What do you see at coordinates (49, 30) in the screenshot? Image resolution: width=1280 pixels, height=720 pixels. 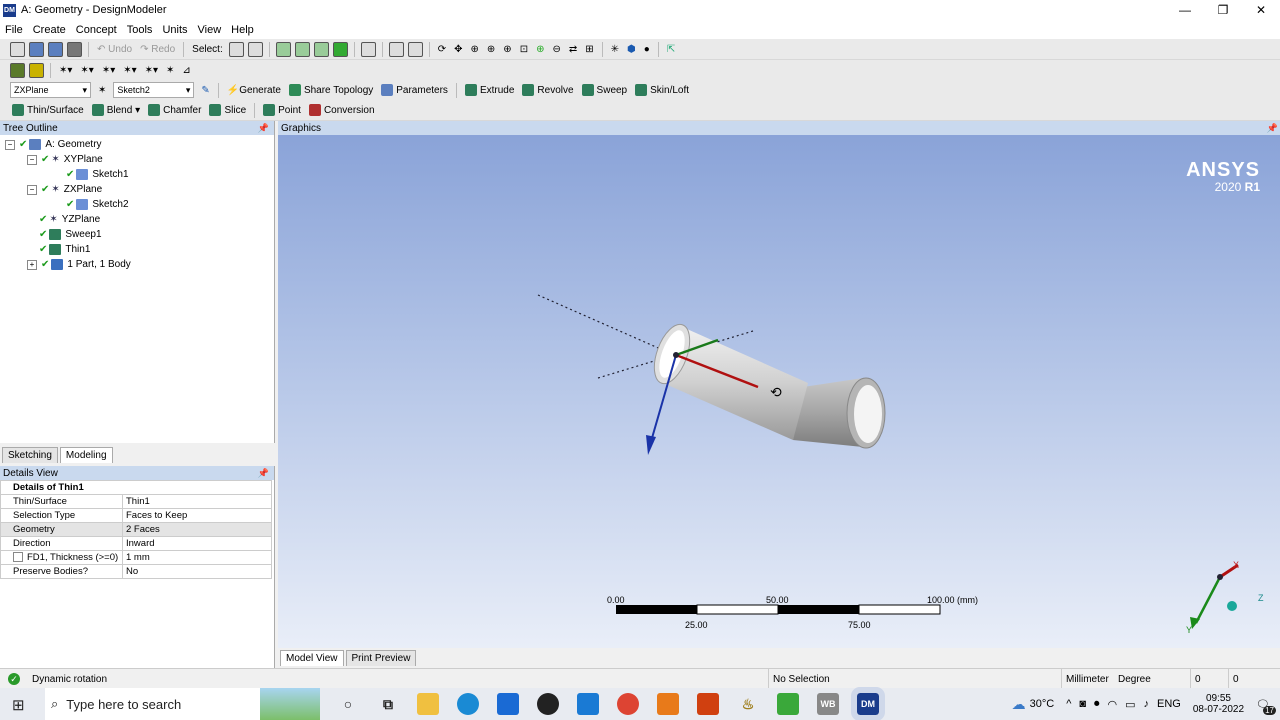 I see `menu-create: Create` at bounding box center [49, 30].